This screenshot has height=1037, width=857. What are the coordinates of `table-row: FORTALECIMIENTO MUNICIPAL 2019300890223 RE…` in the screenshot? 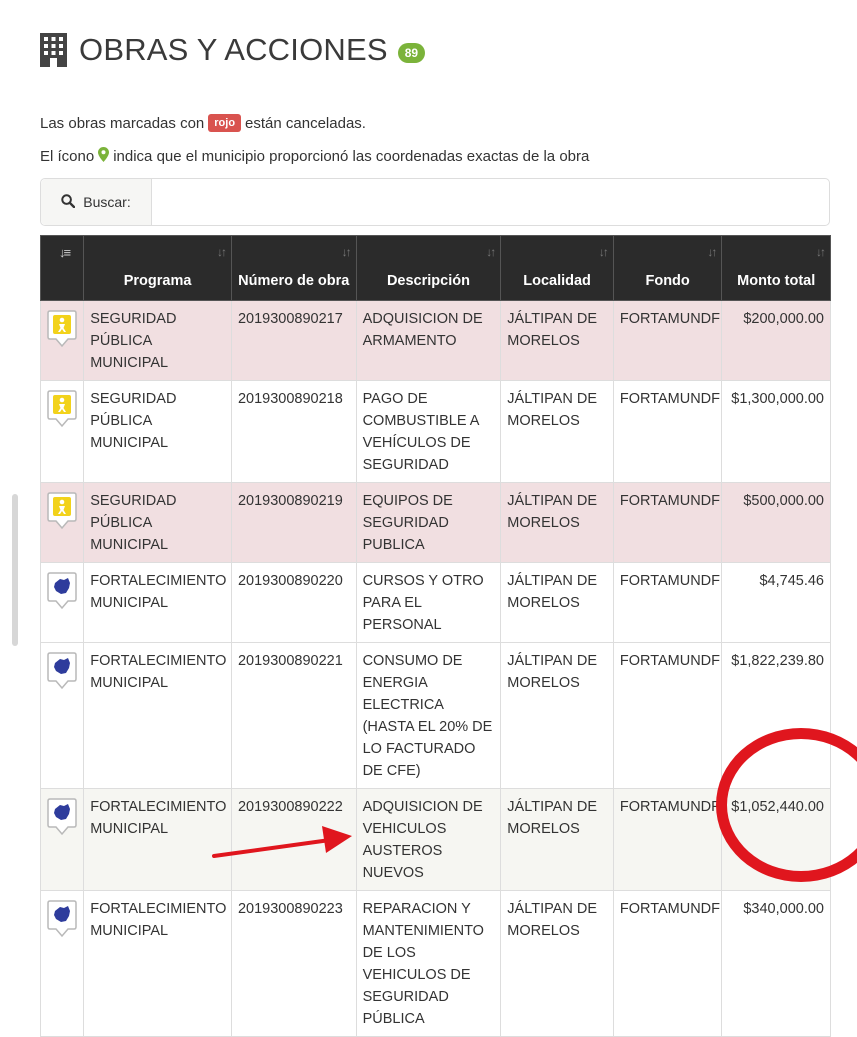 It's located at (435, 963).